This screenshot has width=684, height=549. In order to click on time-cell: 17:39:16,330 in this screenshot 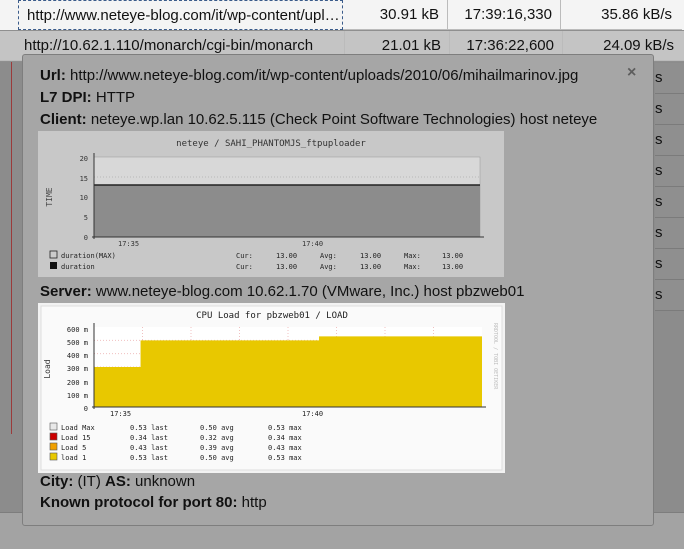, I will do `click(504, 15)`.